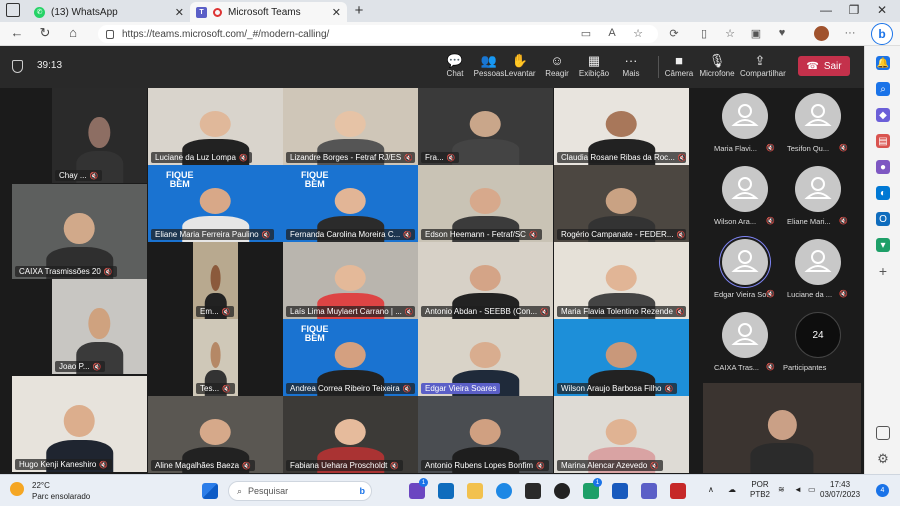 This screenshot has width=900, height=506. I want to click on games-icon: ●, so click(883, 167).